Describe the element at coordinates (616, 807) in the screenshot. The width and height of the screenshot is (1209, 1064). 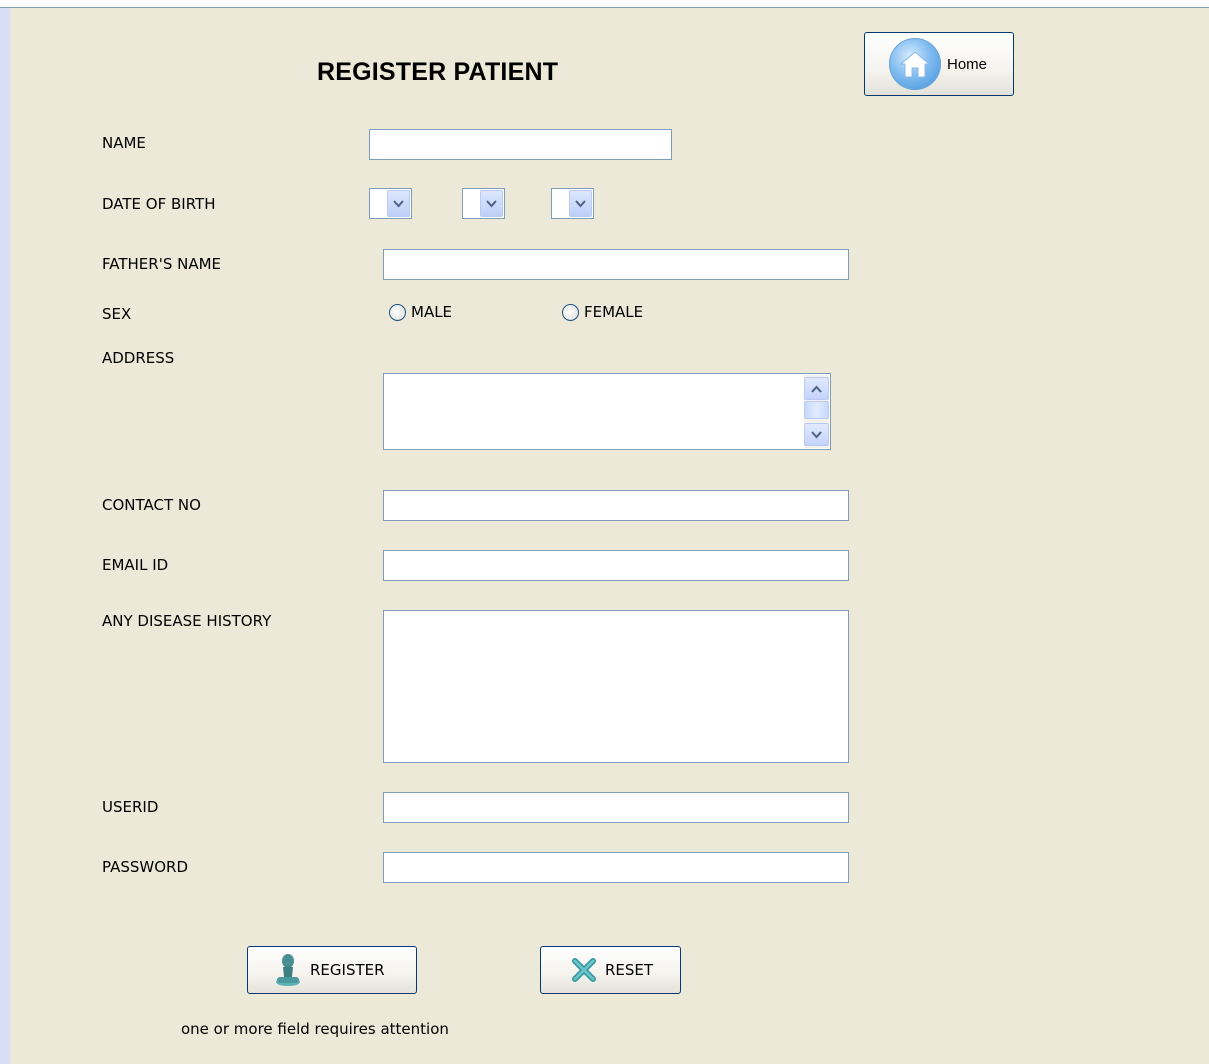
I see `userid-input` at that location.